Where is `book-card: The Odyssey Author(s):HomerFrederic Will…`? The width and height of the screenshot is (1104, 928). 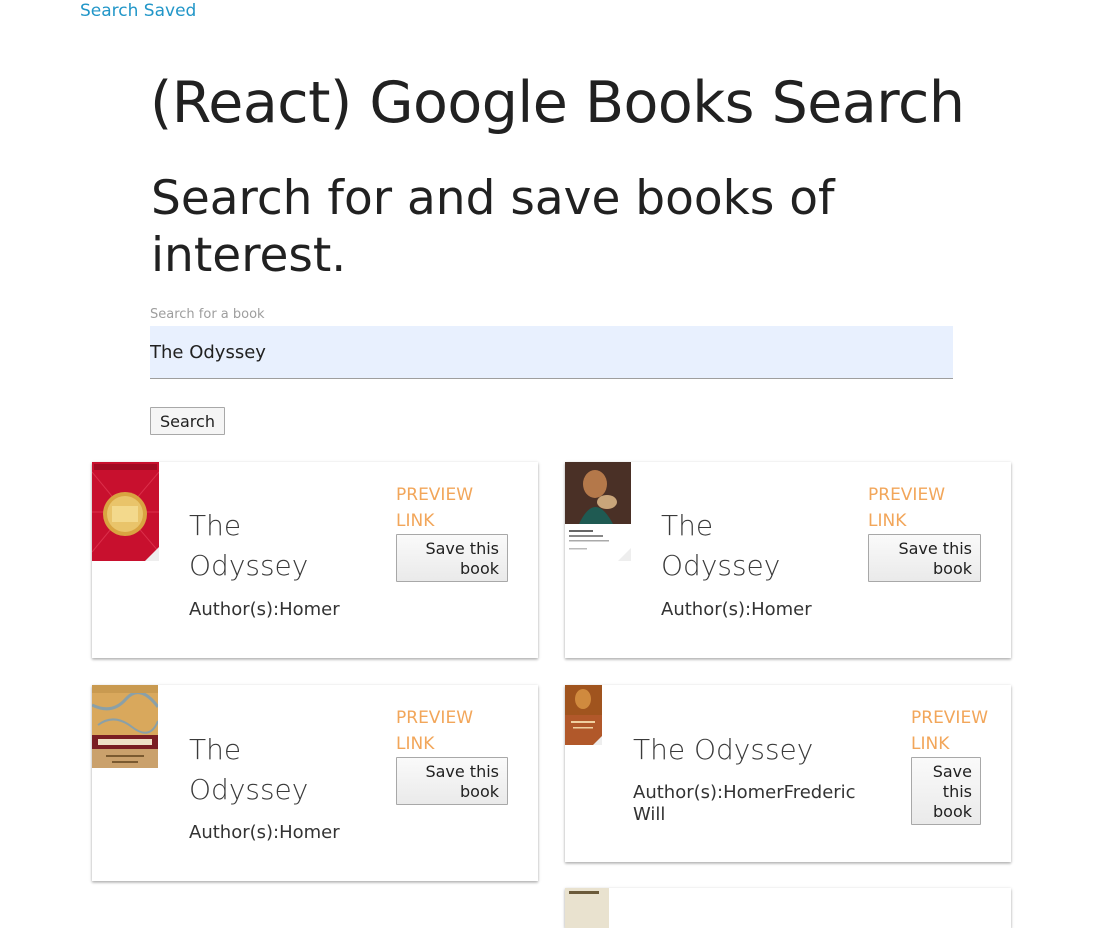 book-card: The Odyssey Author(s):HomerFrederic Will… is located at coordinates (788, 773).